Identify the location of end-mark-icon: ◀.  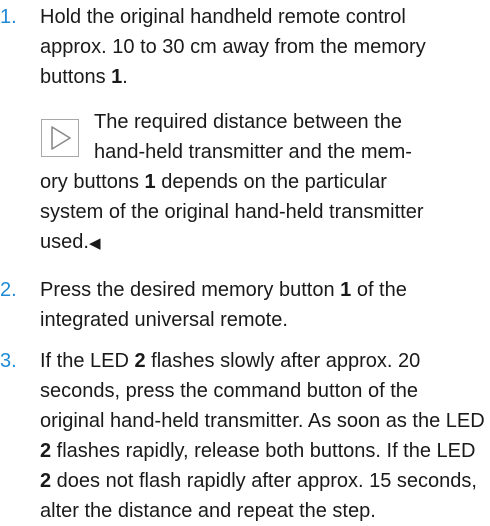
(94, 243).